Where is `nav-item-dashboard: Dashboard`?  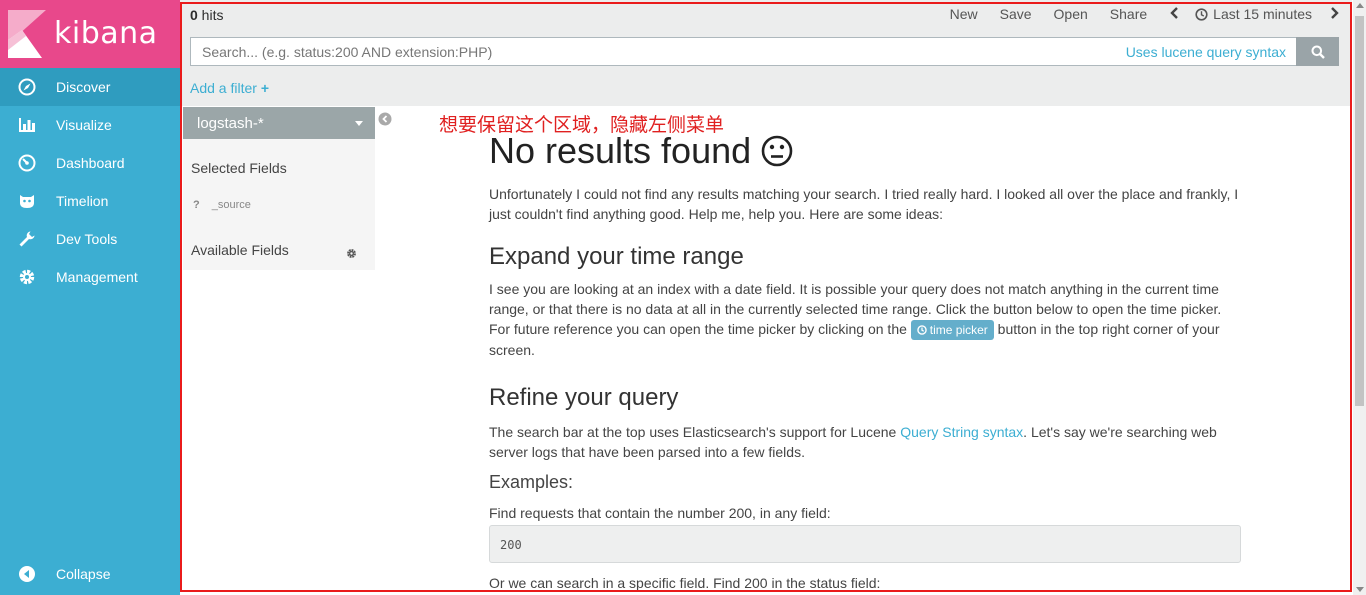
nav-item-dashboard: Dashboard is located at coordinates (90, 163).